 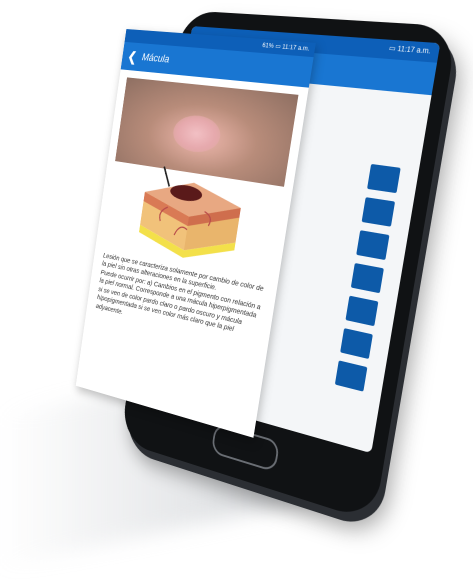 What do you see at coordinates (196, 134) in the screenshot?
I see `macula-spot` at bounding box center [196, 134].